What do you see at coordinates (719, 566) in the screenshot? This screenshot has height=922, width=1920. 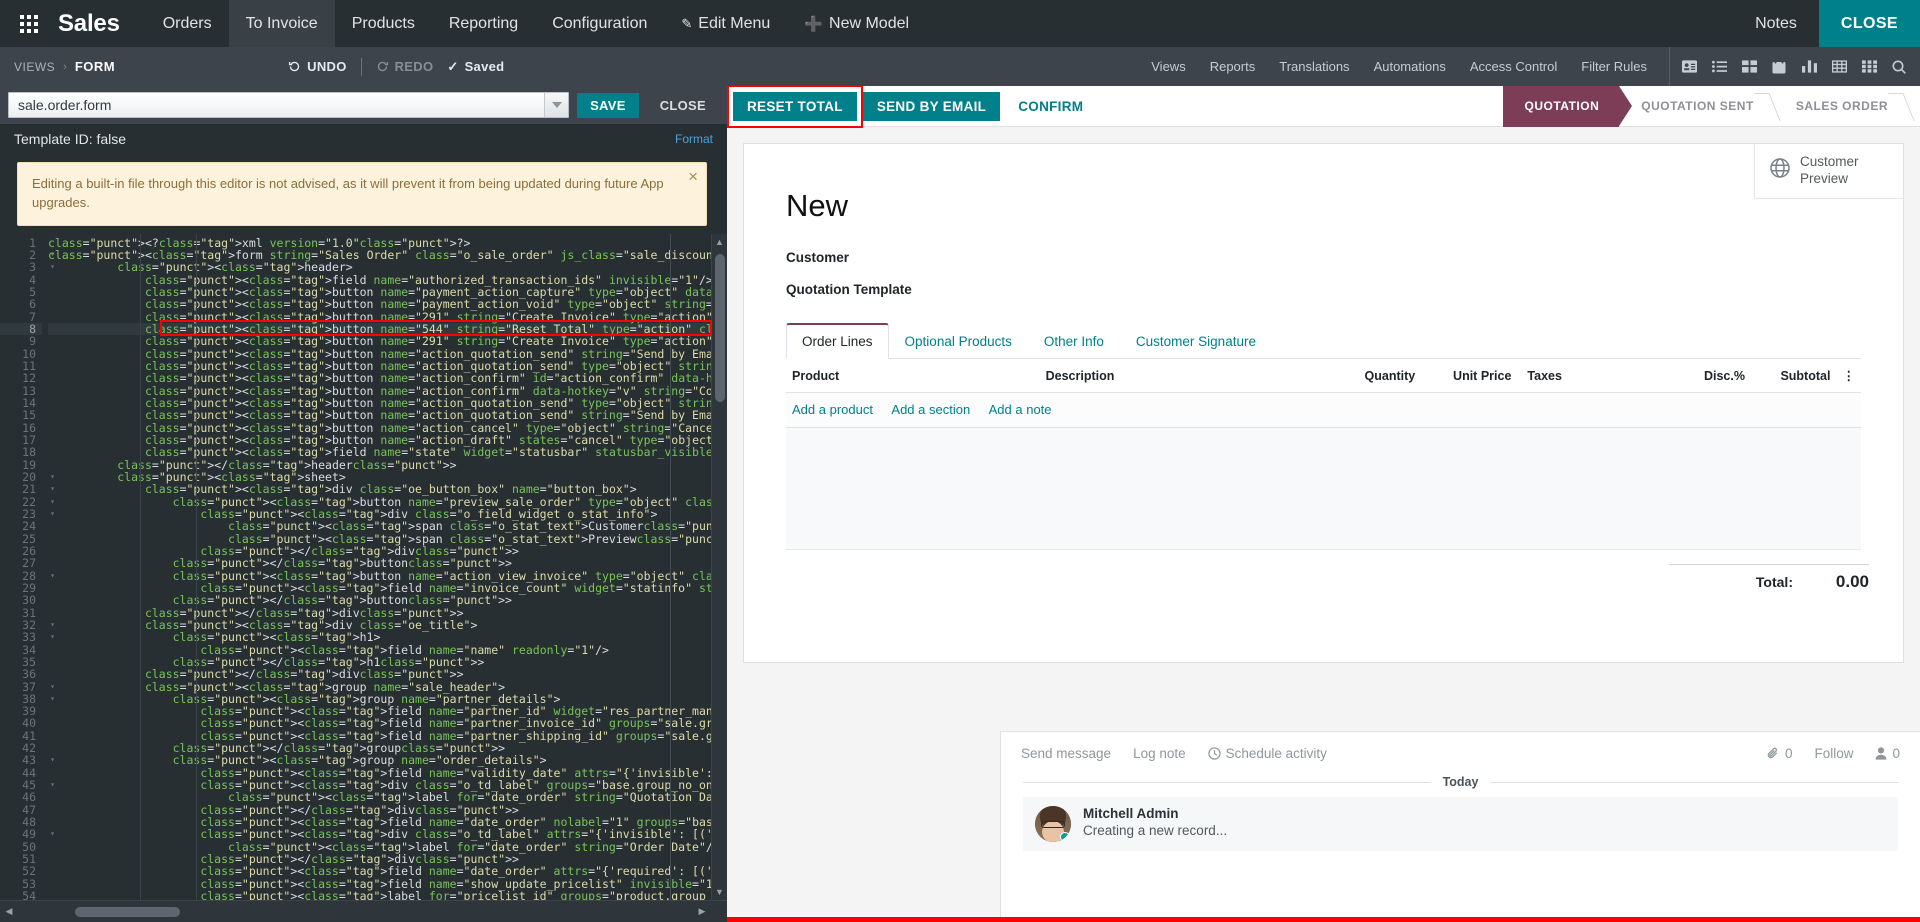 I see `editor-vertical-scrollbar: ▲ ▼` at bounding box center [719, 566].